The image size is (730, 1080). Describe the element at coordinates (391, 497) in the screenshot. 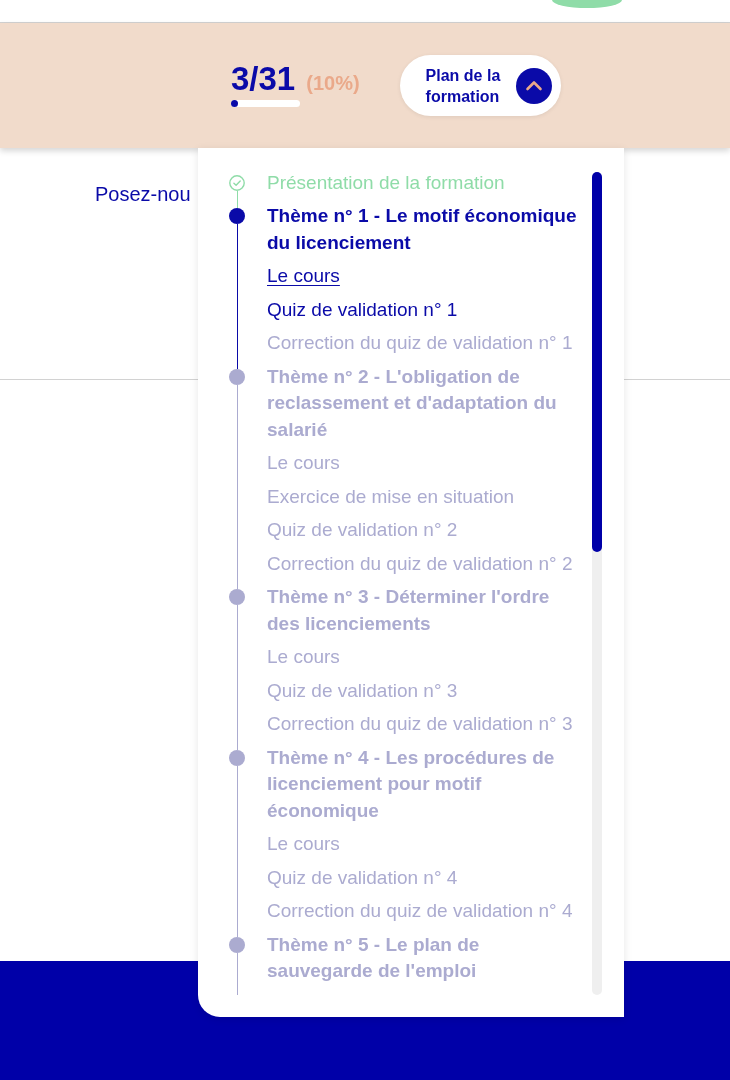

I see `lesson-link: Exercice de mise en situation` at that location.